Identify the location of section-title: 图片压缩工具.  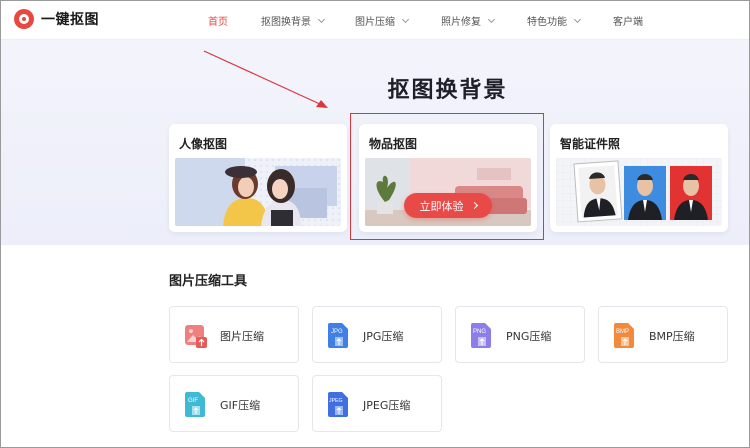
(208, 281).